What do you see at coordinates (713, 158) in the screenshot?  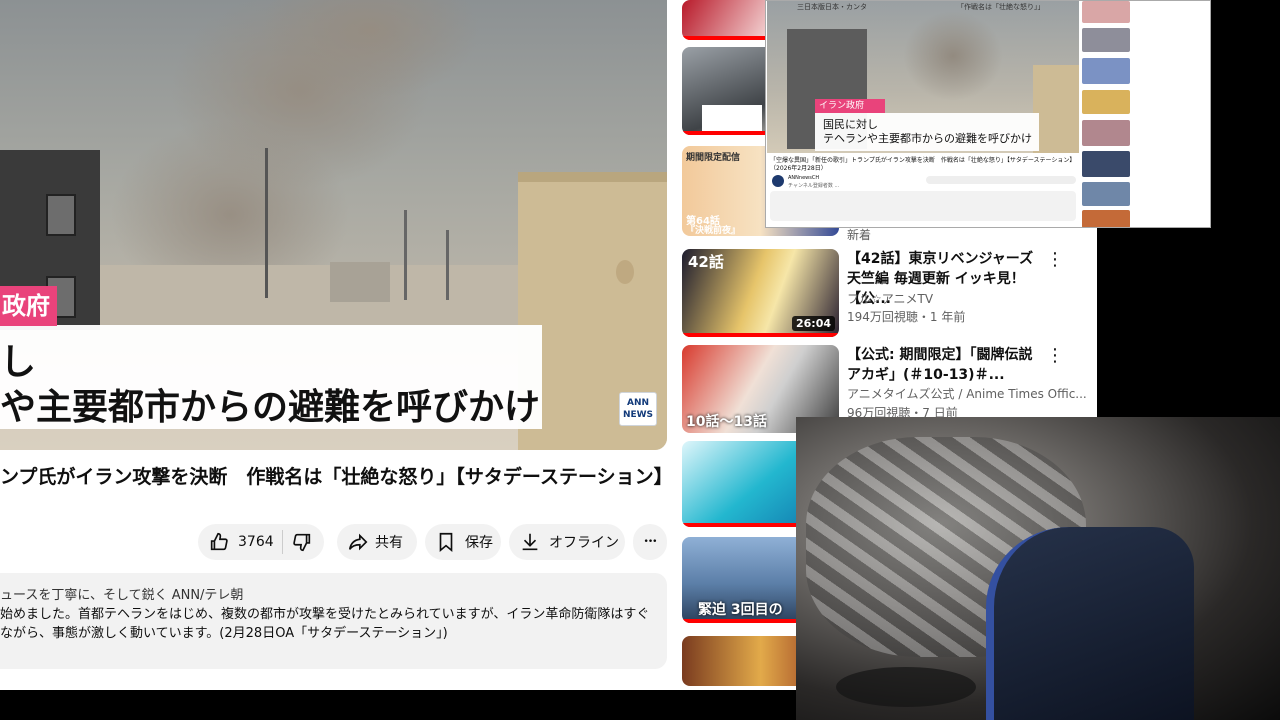 I see `thumb-label-top: 期間限定配信` at bounding box center [713, 158].